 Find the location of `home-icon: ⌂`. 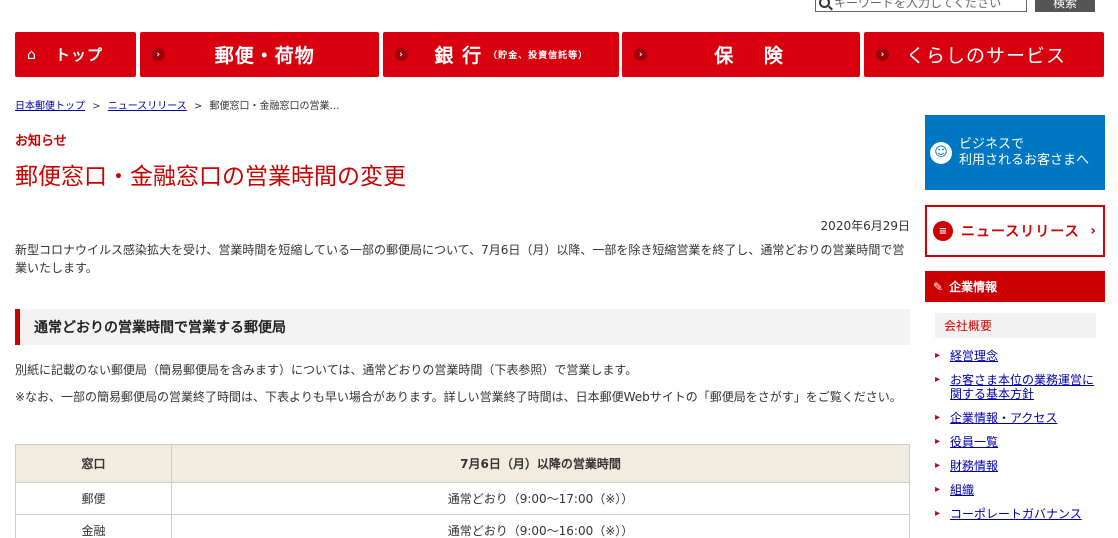

home-icon: ⌂ is located at coordinates (31, 55).